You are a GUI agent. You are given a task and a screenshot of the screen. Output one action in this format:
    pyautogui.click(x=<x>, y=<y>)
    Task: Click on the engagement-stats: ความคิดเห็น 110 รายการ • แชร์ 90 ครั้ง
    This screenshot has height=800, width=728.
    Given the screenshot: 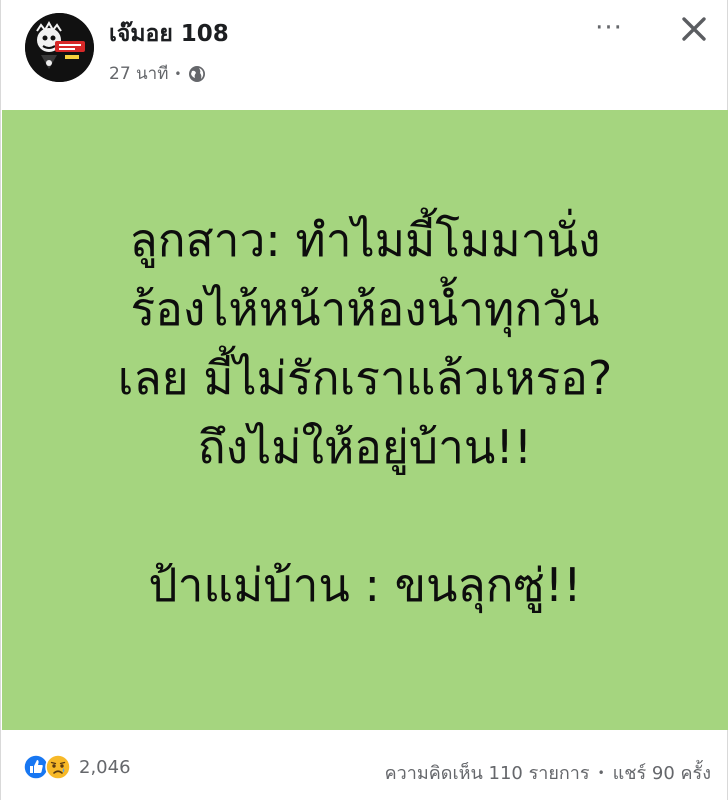 What is the action you would take?
    pyautogui.click(x=548, y=772)
    